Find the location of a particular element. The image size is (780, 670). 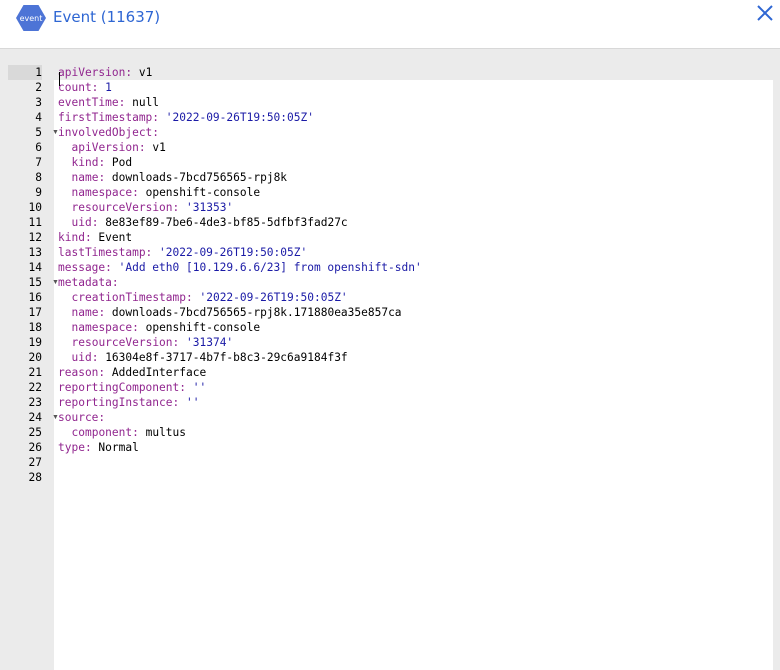

line-number: 10 is located at coordinates (35, 207).